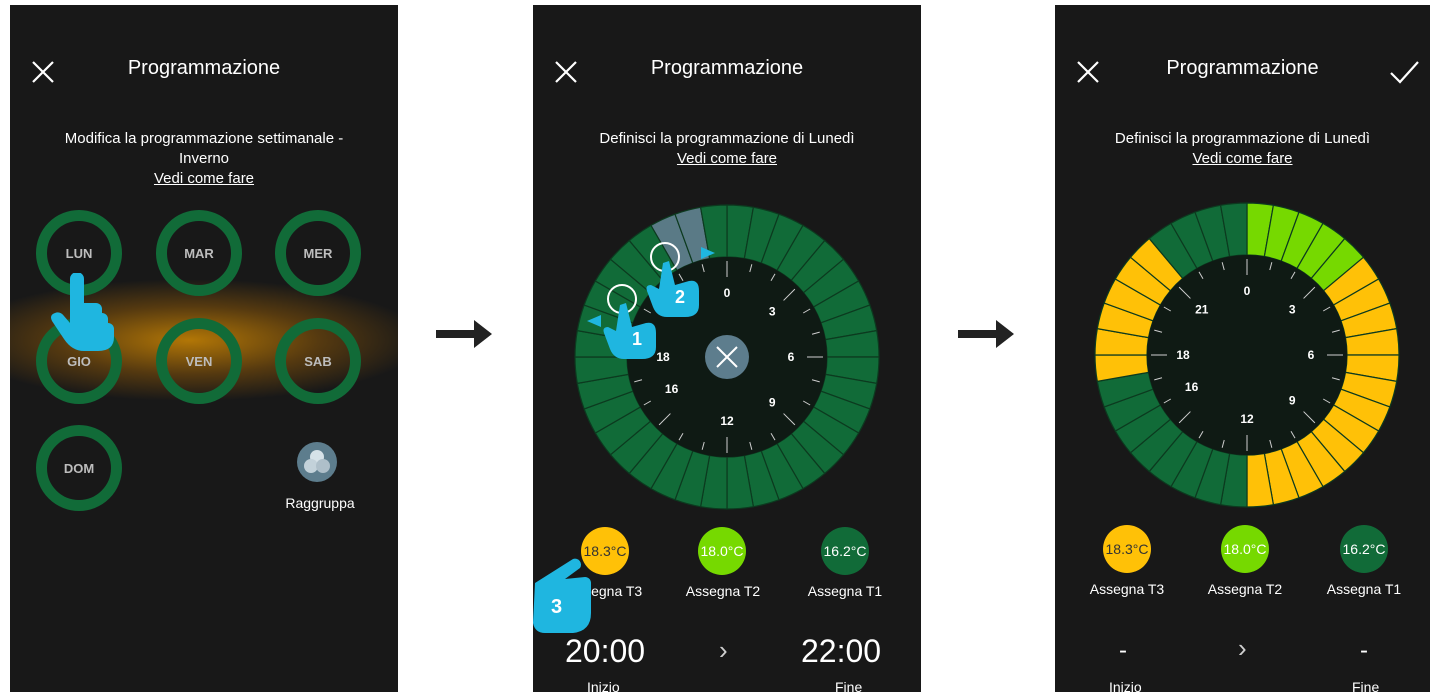 The width and height of the screenshot is (1430, 692). I want to click on day-ven: VEN, so click(199, 361).